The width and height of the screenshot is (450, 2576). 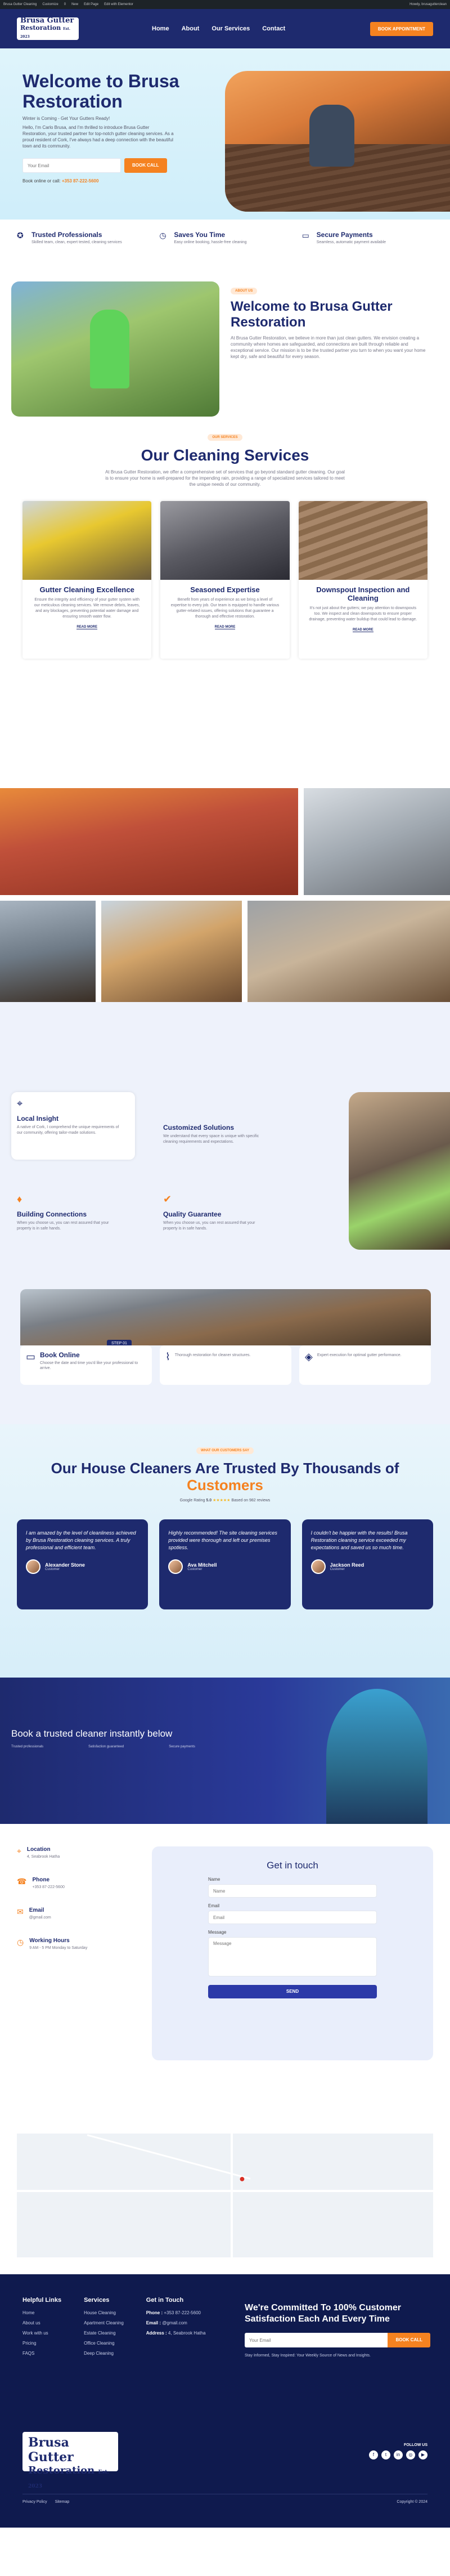 I want to click on contact-location: ⌖ Location 4, Seabrook Hatha, so click(x=38, y=1852).